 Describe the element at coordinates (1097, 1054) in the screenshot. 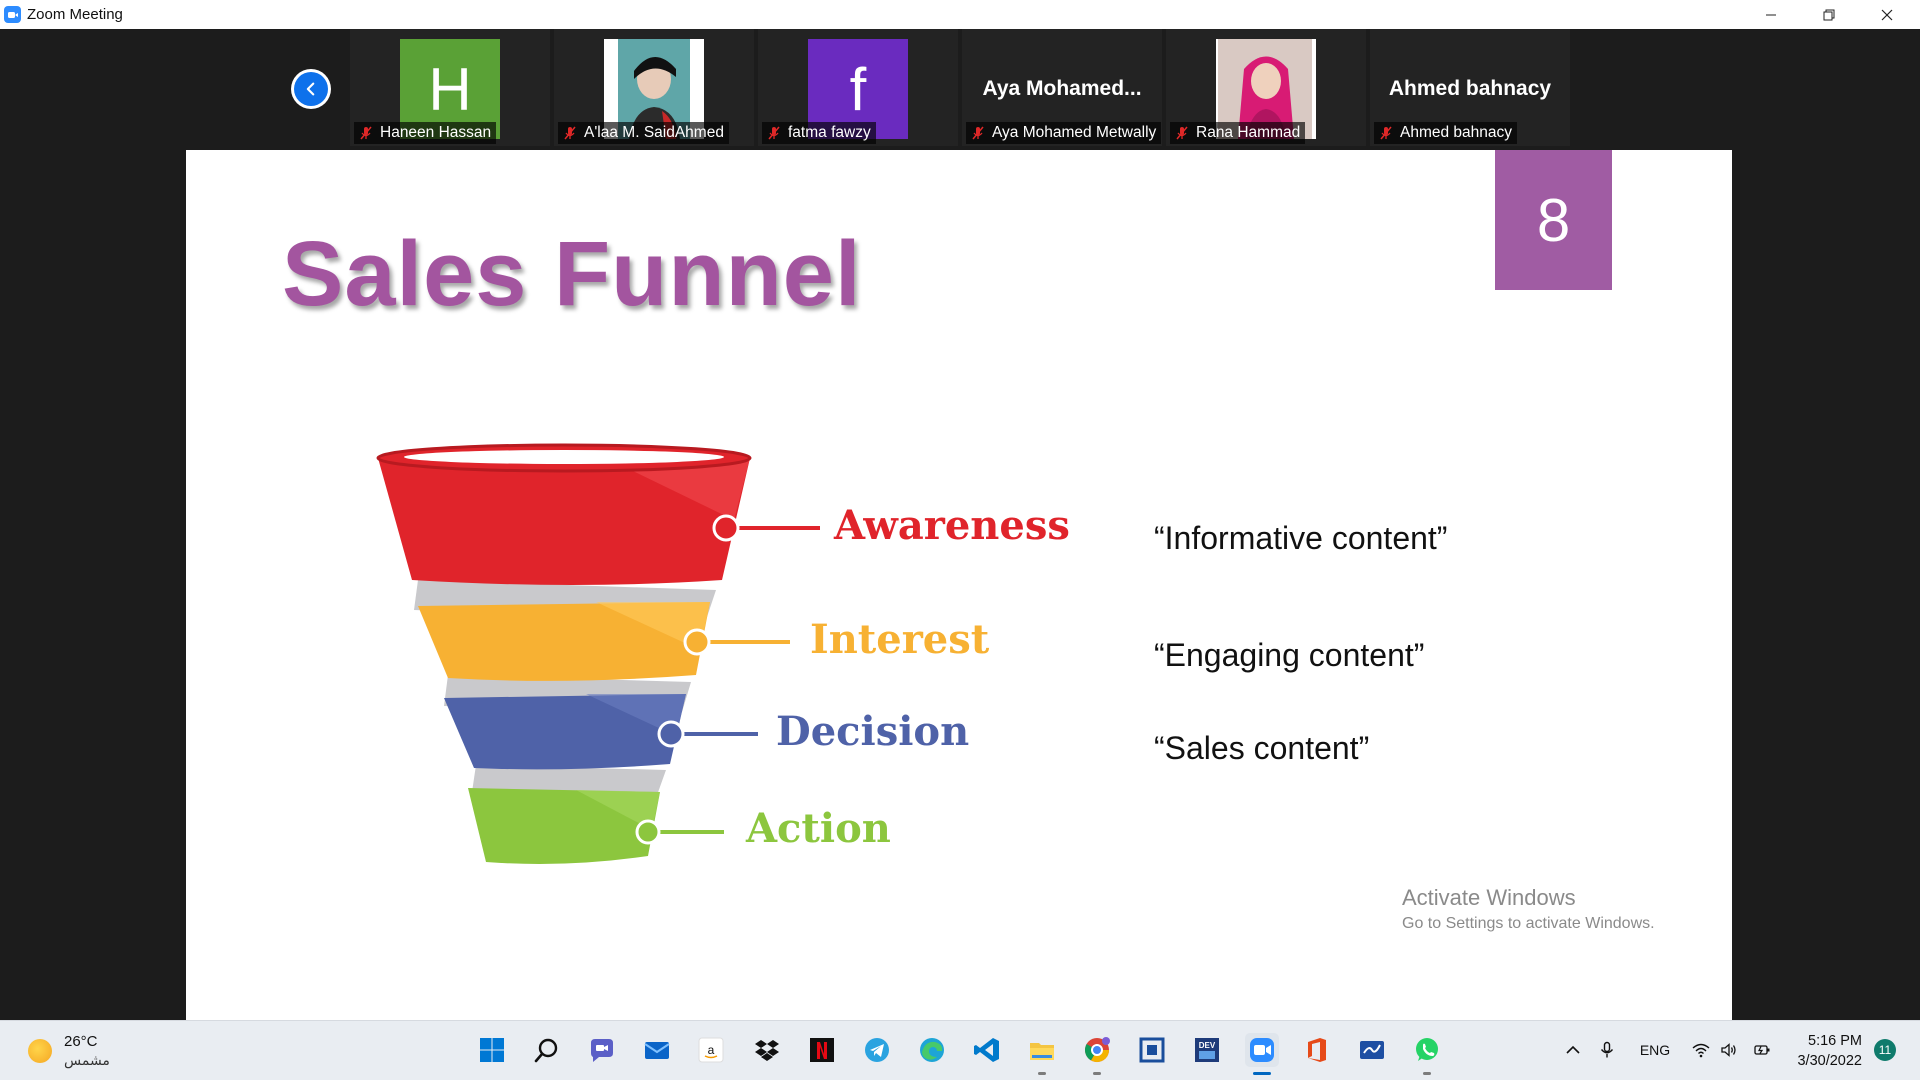

I see `chrome-button` at that location.